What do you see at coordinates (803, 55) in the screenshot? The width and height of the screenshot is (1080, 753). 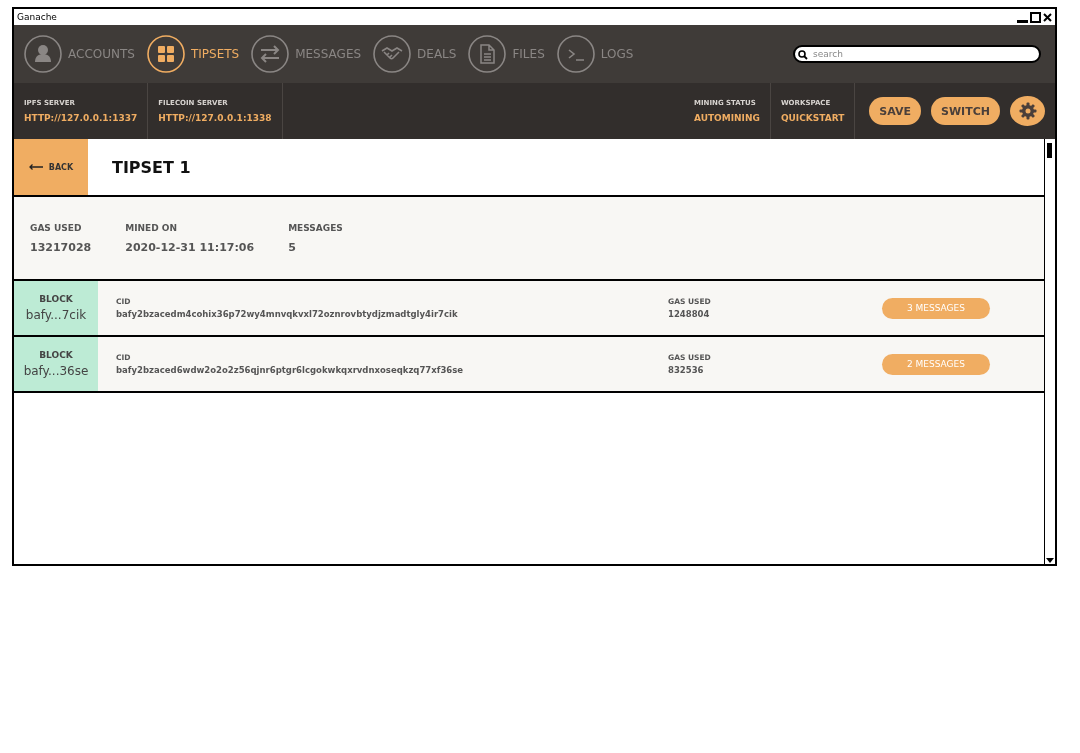 I see `search-icon` at bounding box center [803, 55].